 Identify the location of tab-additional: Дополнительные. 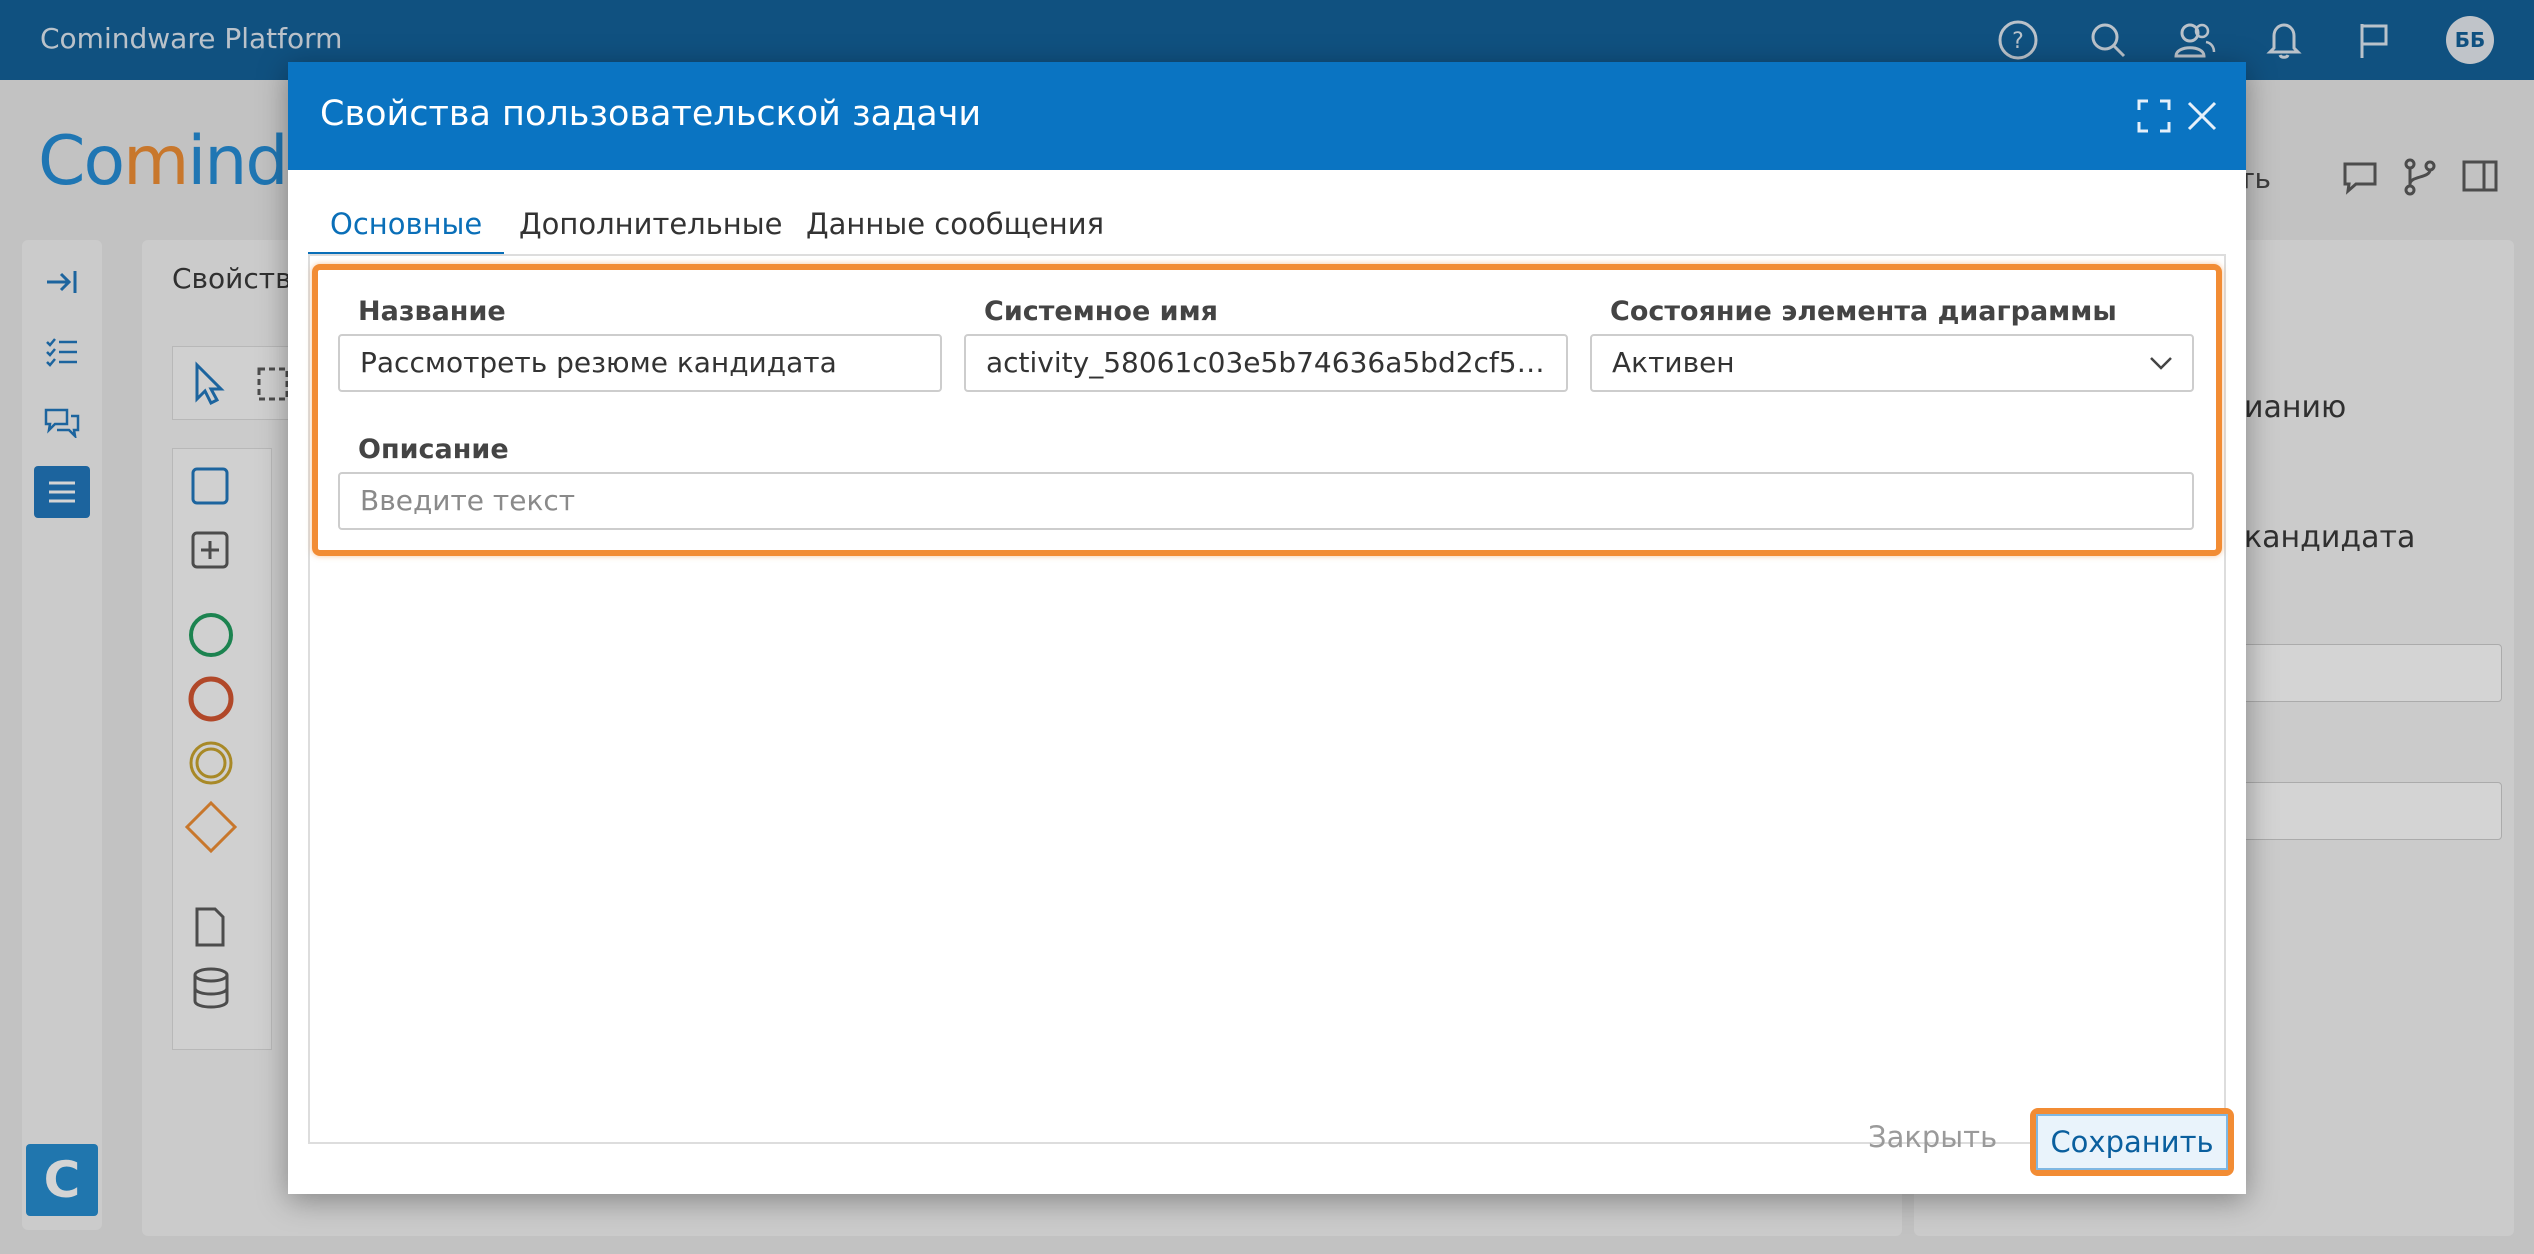
(651, 227).